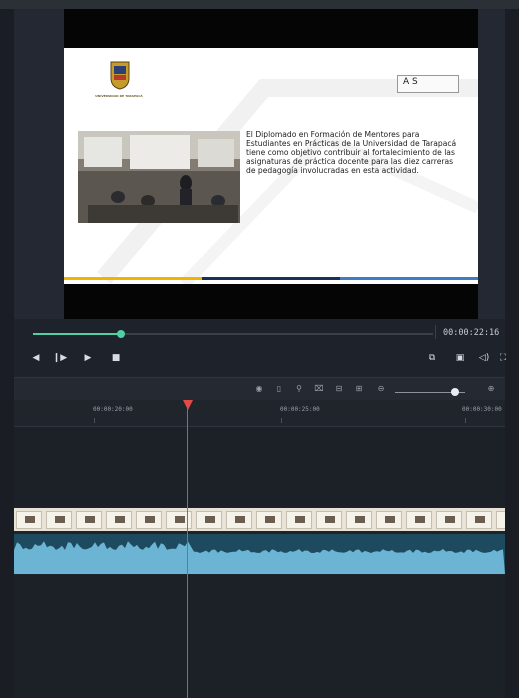 This screenshot has height=698, width=519. Describe the element at coordinates (259, 347) in the screenshot. I see `player-controls-bar` at that location.